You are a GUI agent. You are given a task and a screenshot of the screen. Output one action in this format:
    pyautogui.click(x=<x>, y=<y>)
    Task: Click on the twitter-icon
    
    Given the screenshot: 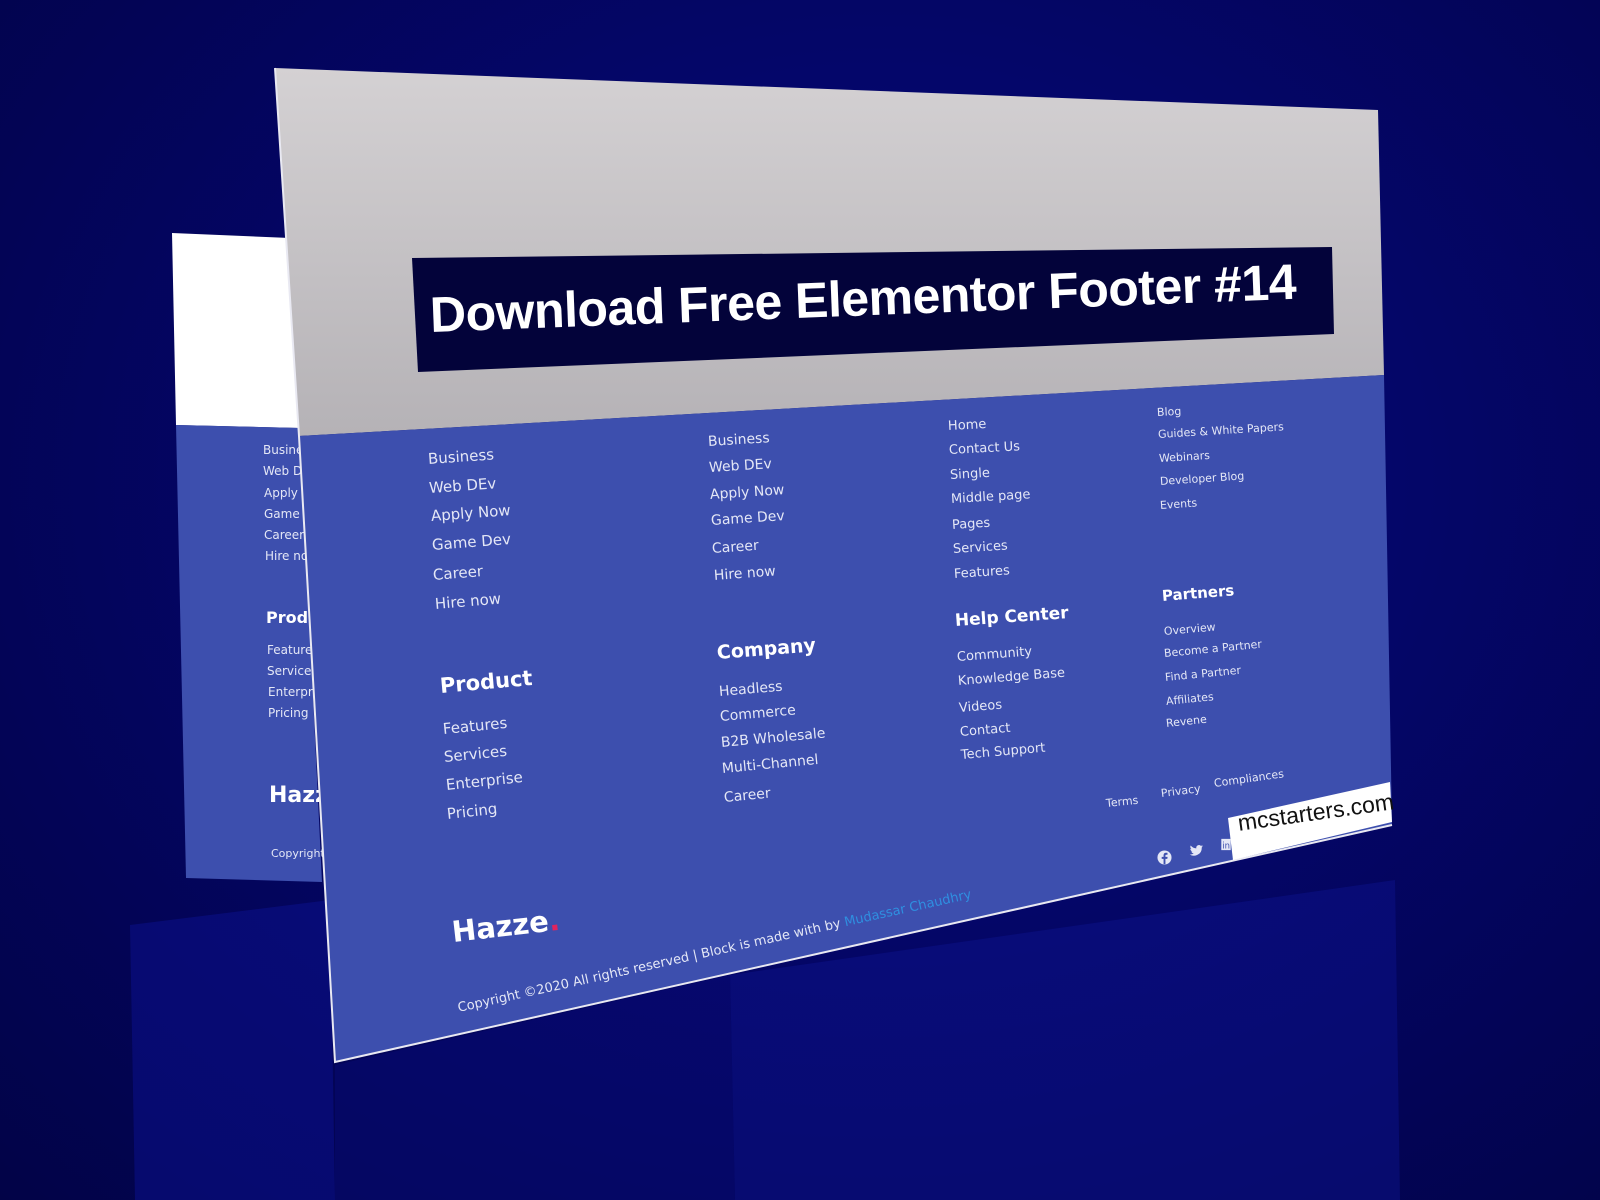 What is the action you would take?
    pyautogui.click(x=1196, y=850)
    